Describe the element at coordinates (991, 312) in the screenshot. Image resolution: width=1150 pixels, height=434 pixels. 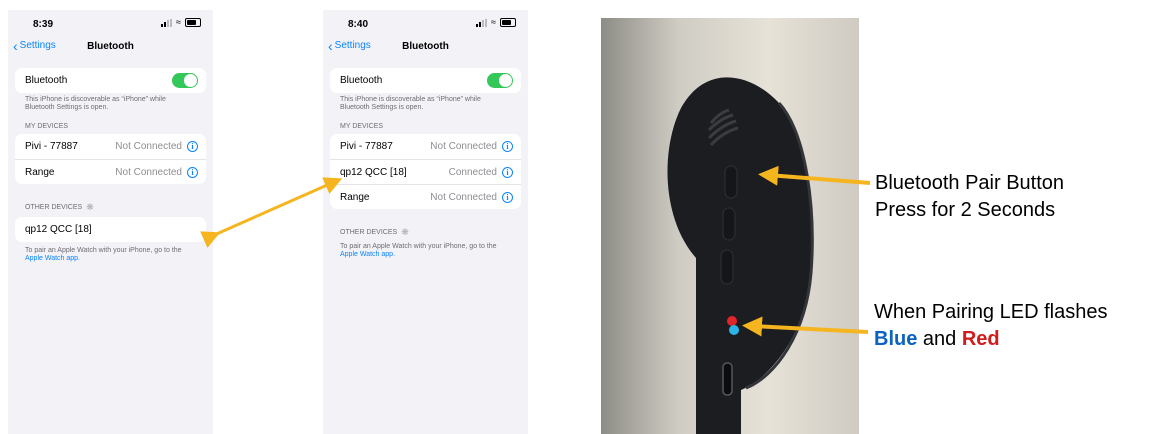
I see `led-line1: When Pairing LED flashes` at that location.